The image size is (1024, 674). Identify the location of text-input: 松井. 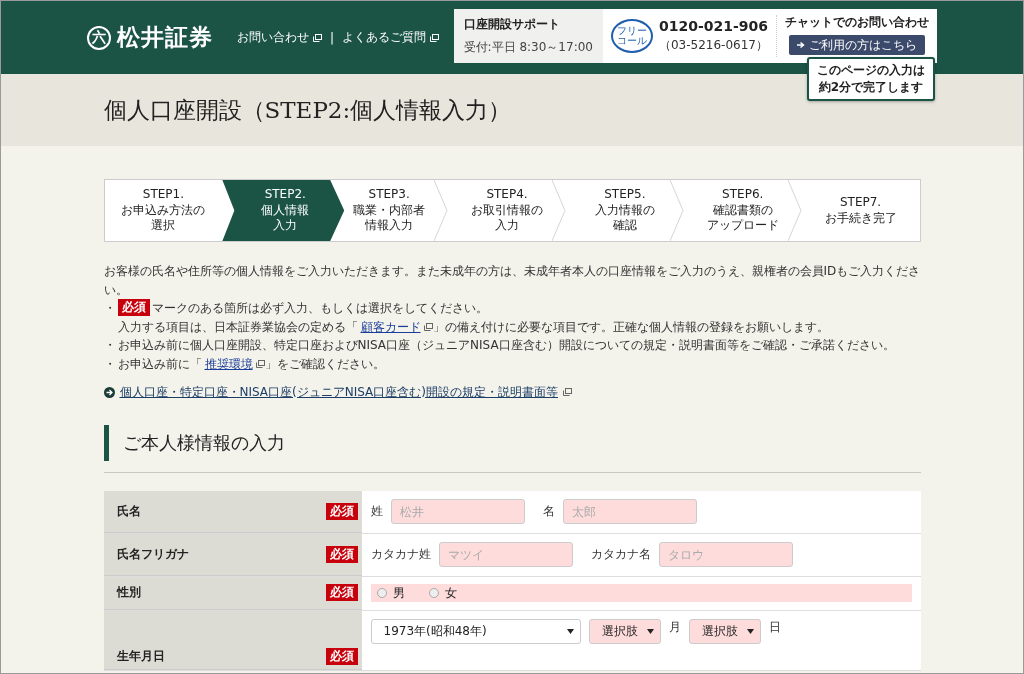
(457, 512).